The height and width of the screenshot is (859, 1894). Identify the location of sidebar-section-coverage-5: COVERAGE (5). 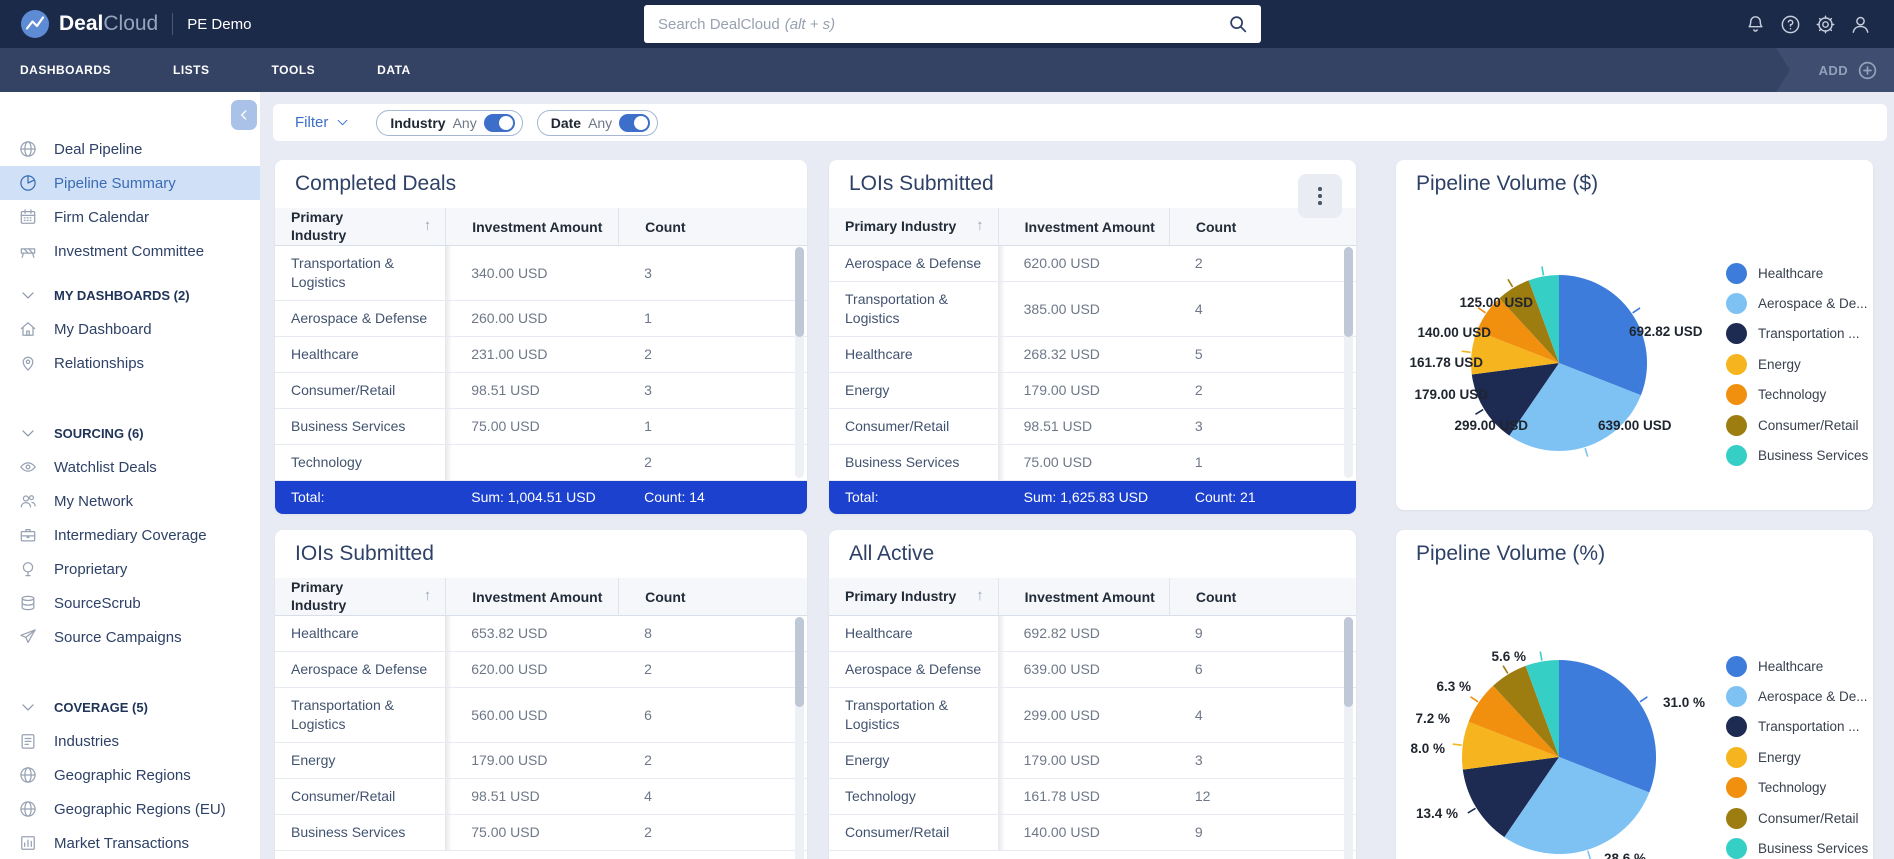
(130, 707).